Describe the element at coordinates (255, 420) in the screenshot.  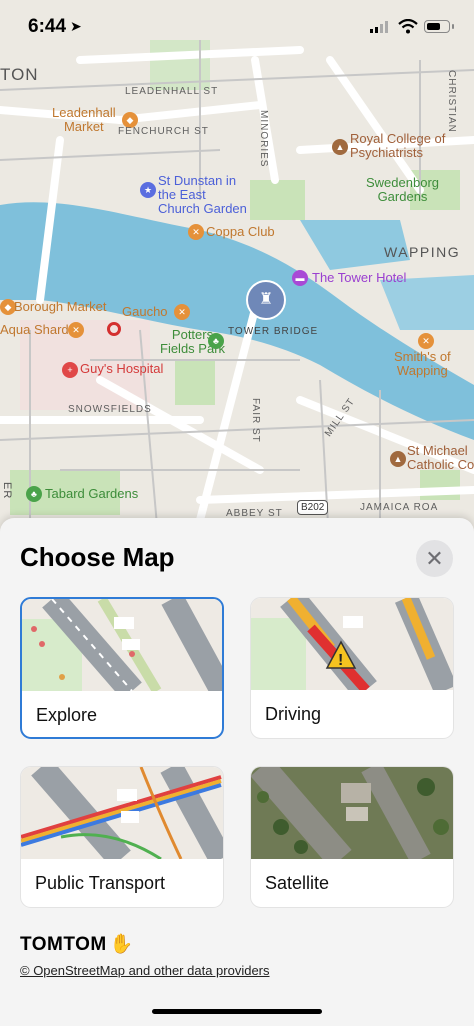
I see `street-fair-st: FAIR ST` at that location.